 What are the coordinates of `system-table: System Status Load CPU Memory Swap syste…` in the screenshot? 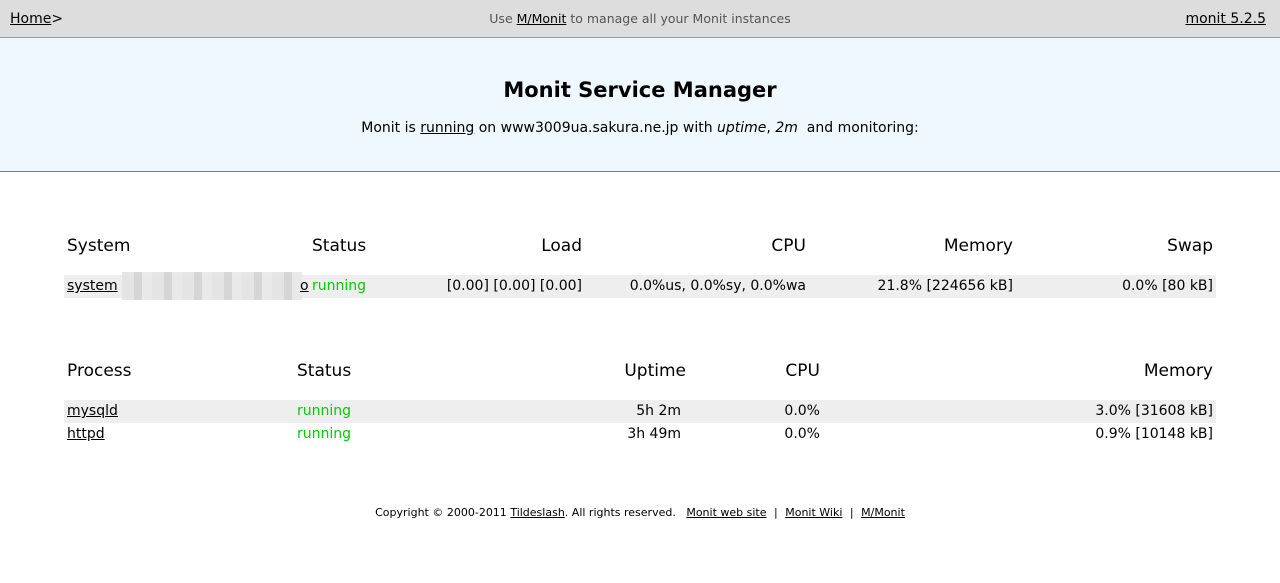 It's located at (640, 268).